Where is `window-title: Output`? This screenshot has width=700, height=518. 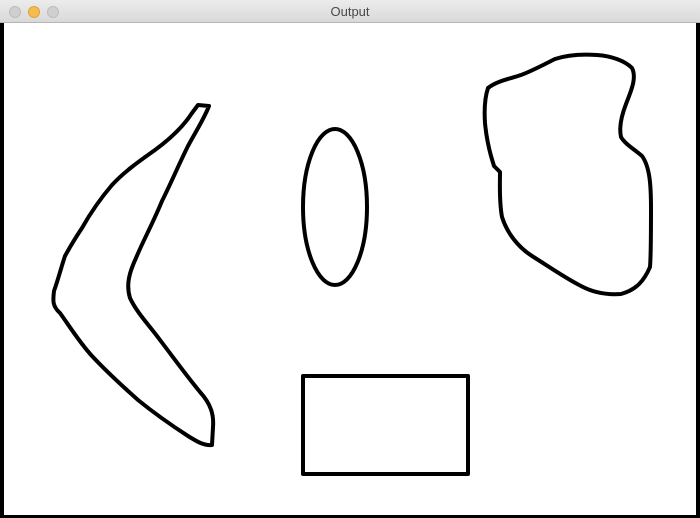 window-title: Output is located at coordinates (350, 11).